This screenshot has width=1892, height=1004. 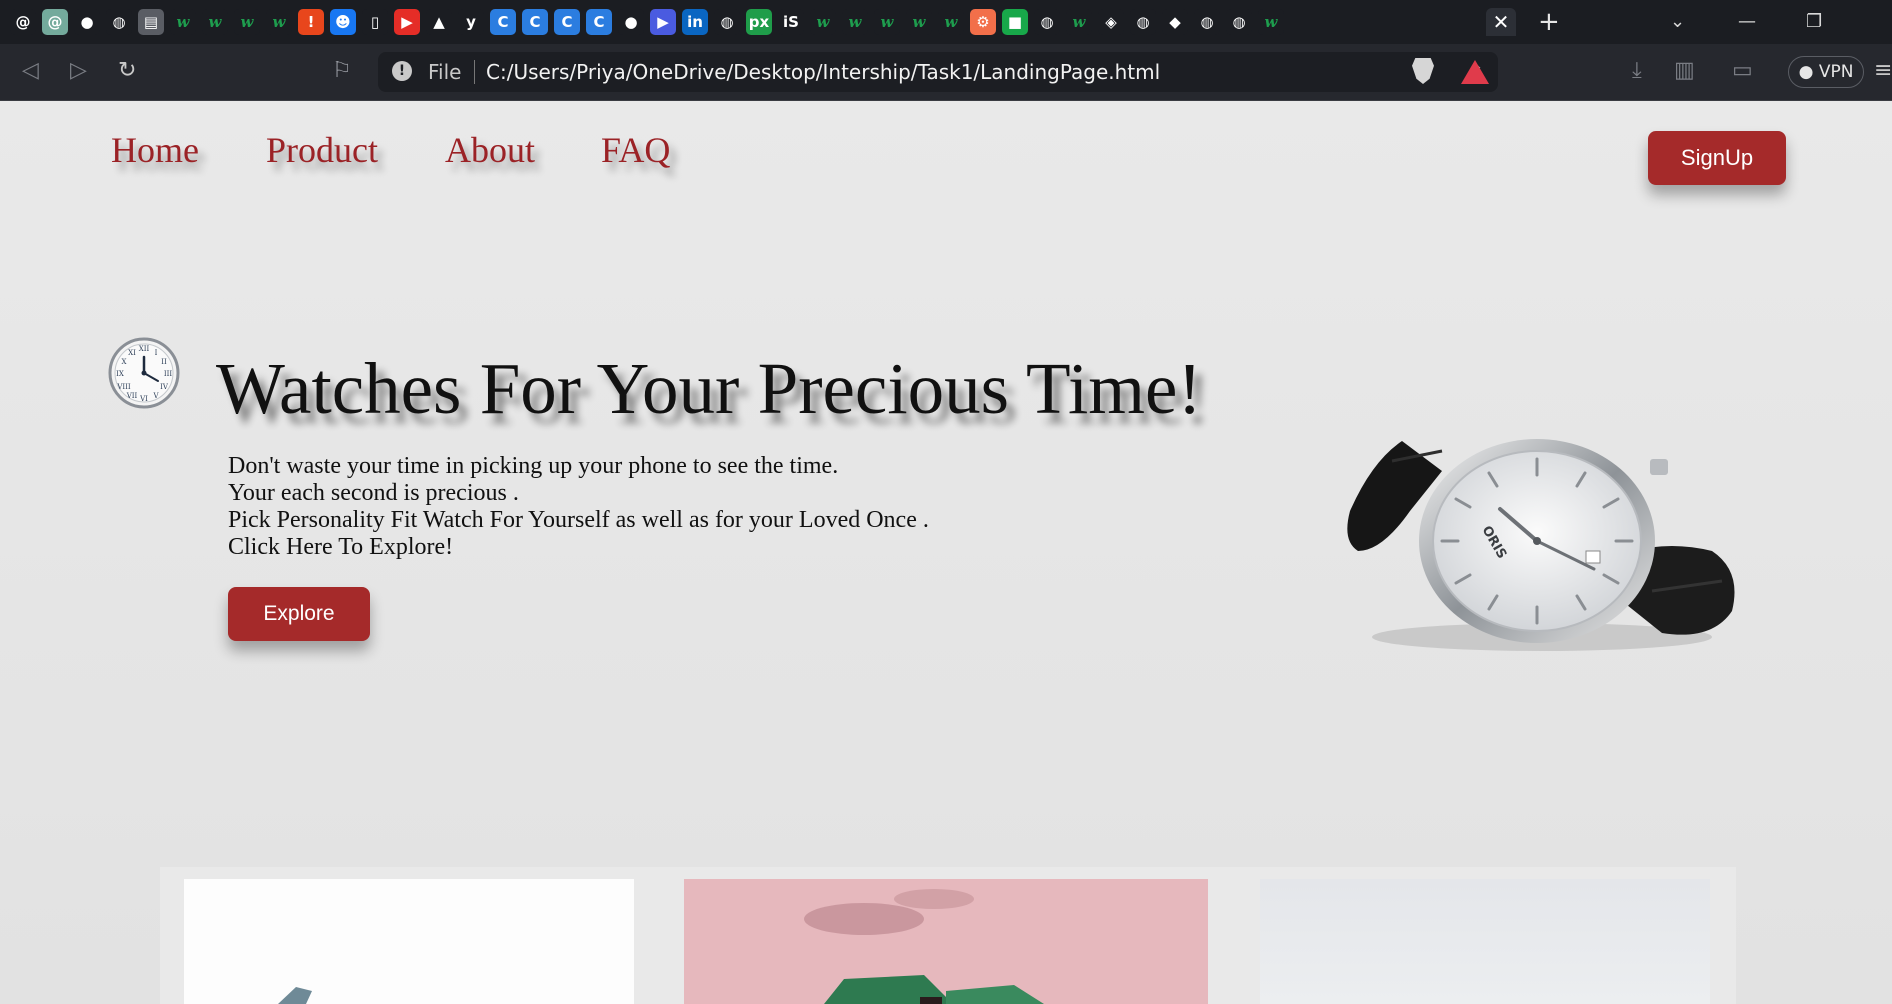 I want to click on brave-rewards-icon, so click(x=1475, y=72).